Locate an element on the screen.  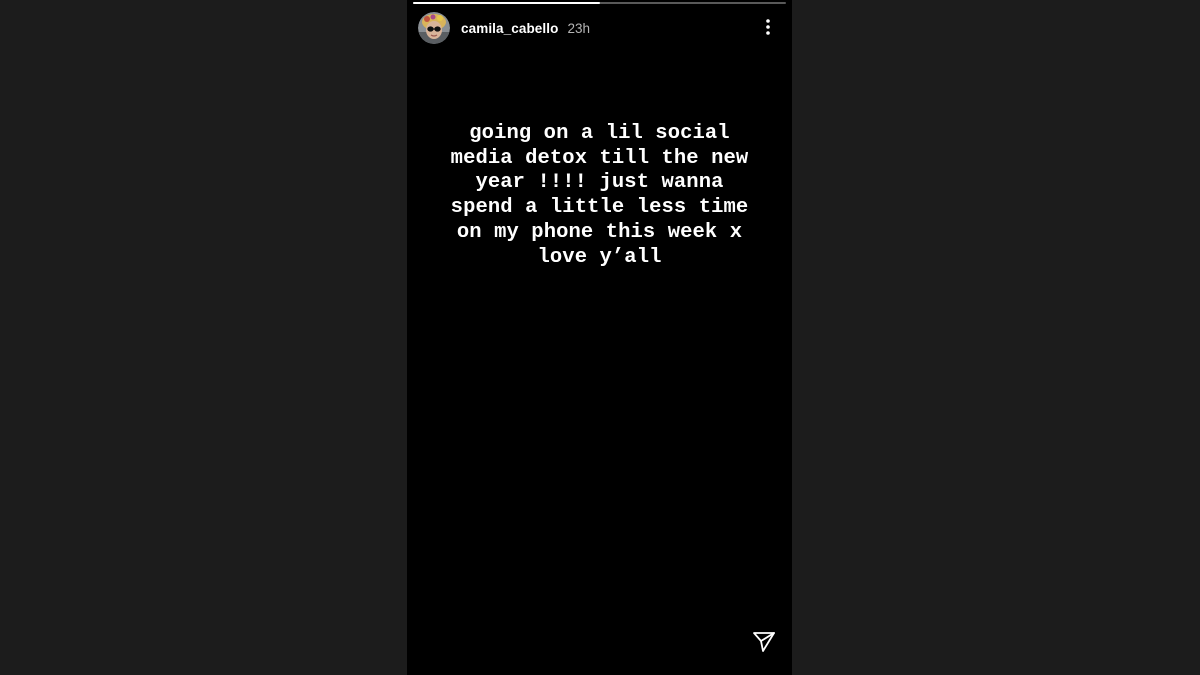
more-options-button is located at coordinates (768, 27).